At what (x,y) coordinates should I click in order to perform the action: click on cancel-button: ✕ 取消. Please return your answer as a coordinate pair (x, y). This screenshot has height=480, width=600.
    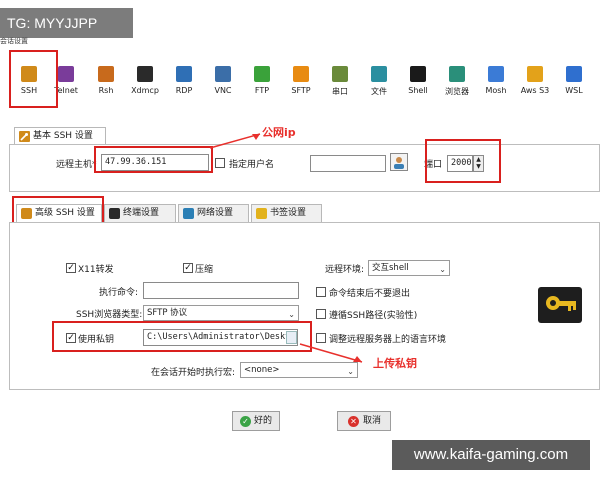
    Looking at the image, I should click on (364, 421).